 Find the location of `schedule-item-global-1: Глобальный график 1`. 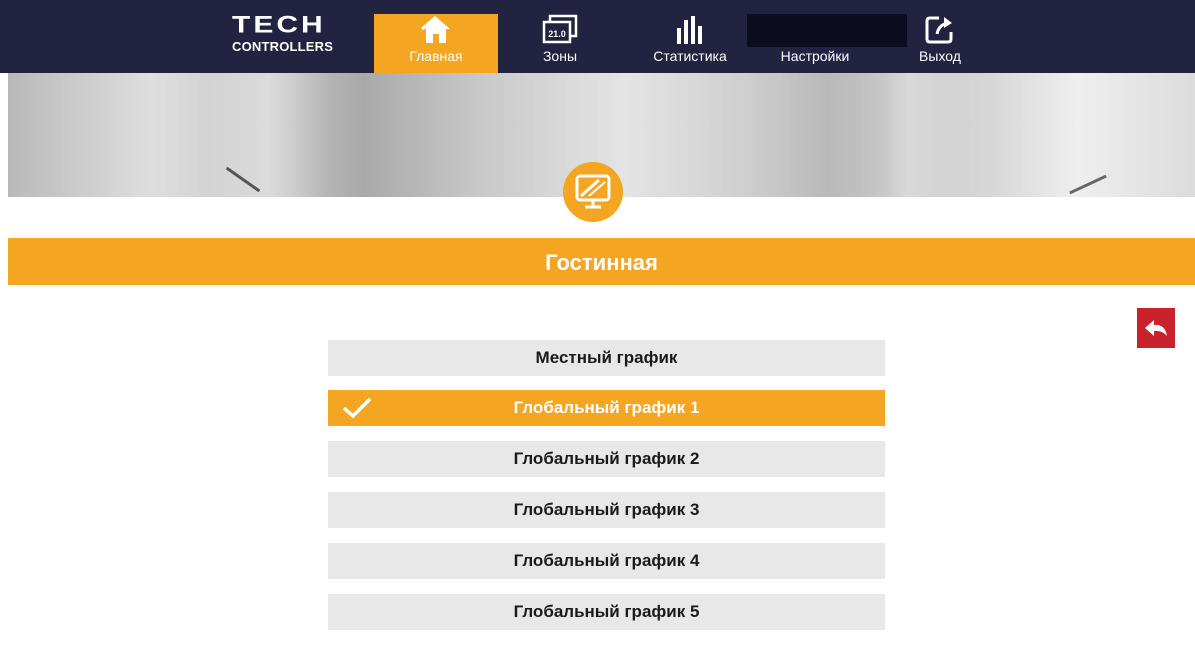

schedule-item-global-1: Глобальный график 1 is located at coordinates (606, 408).